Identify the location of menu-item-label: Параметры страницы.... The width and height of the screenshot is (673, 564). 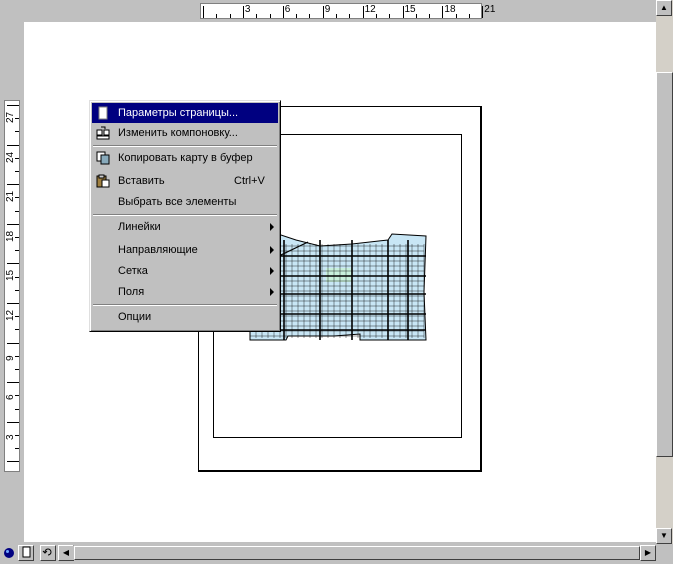
(178, 113).